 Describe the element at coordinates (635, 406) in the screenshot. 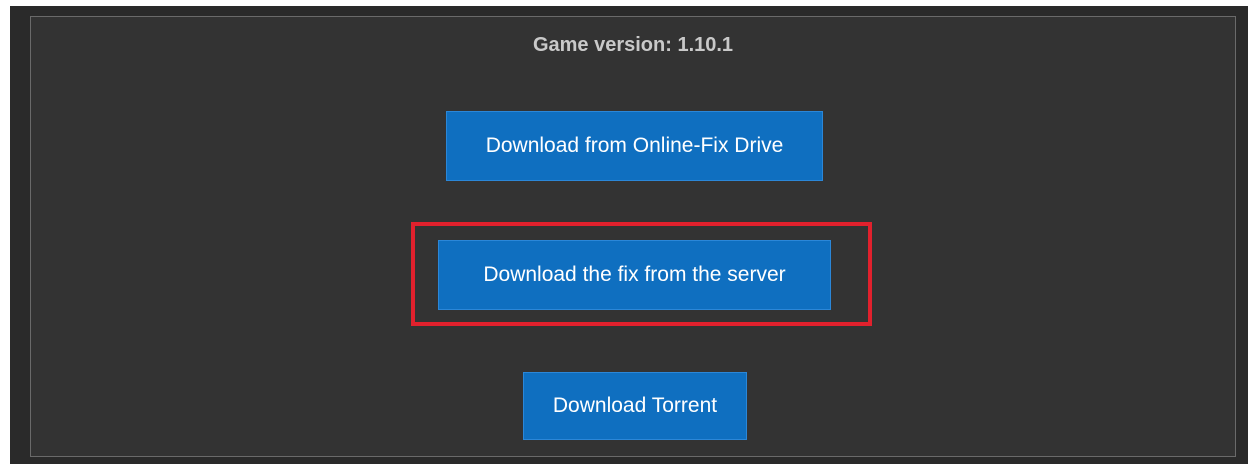

I see `download-torrent-button: Download Torrent` at that location.